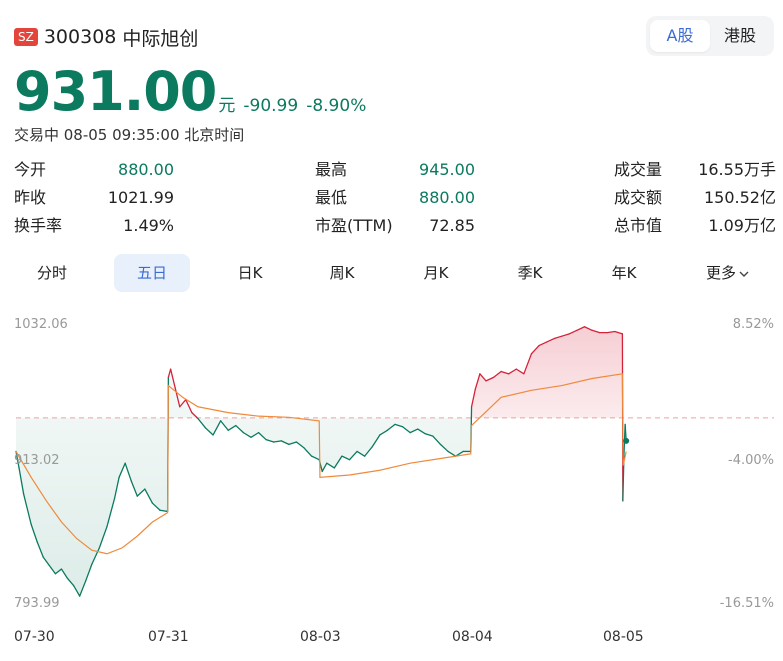  What do you see at coordinates (94, 226) in the screenshot?
I see `stat-turnover-rate: 换手率 1.49%` at bounding box center [94, 226].